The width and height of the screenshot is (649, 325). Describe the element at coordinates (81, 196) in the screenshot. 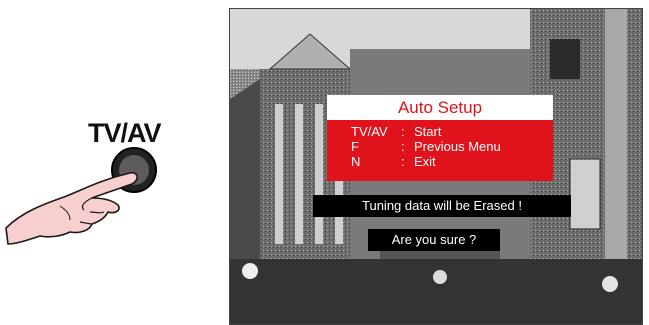

I see `pressing-hand-icon` at that location.